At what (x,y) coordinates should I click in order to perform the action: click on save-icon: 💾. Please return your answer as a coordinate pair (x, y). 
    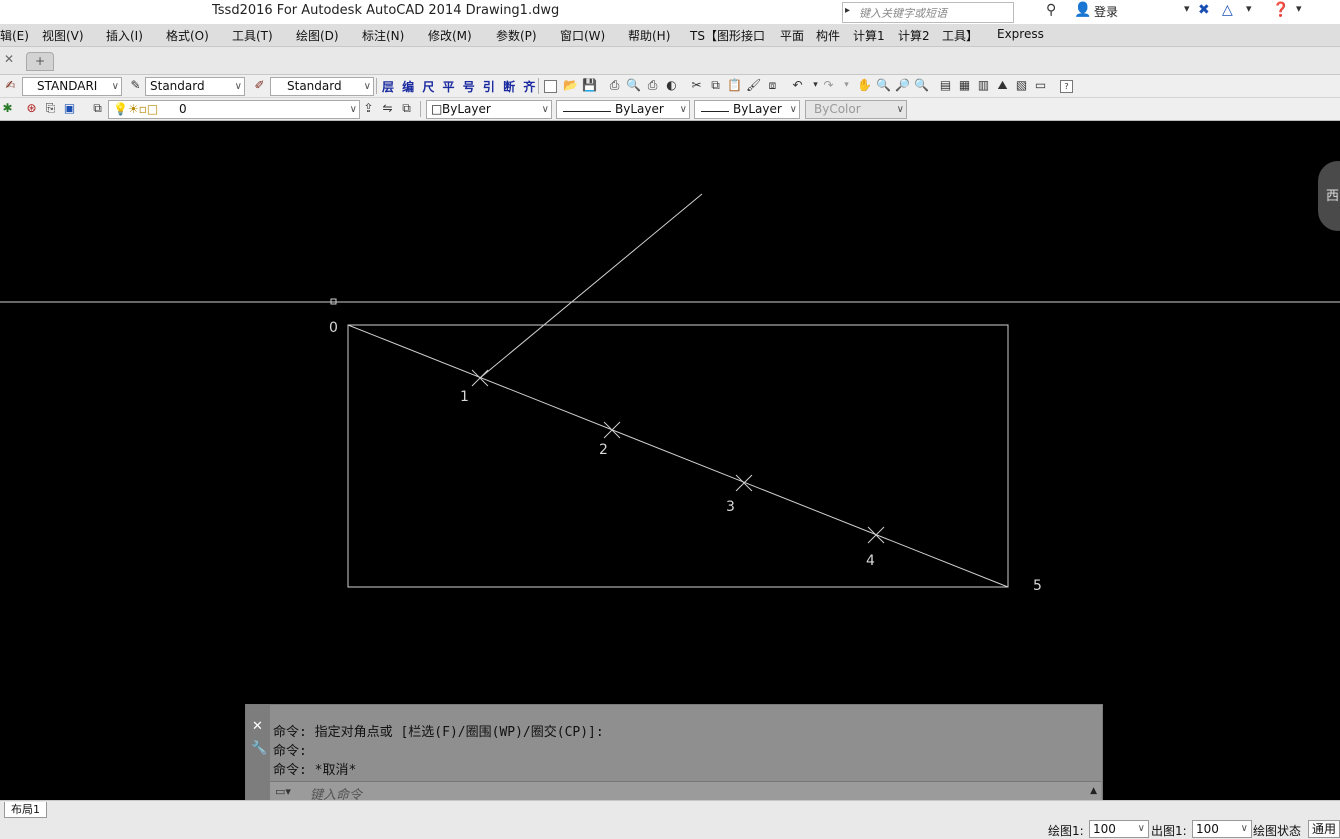
    Looking at the image, I should click on (589, 85).